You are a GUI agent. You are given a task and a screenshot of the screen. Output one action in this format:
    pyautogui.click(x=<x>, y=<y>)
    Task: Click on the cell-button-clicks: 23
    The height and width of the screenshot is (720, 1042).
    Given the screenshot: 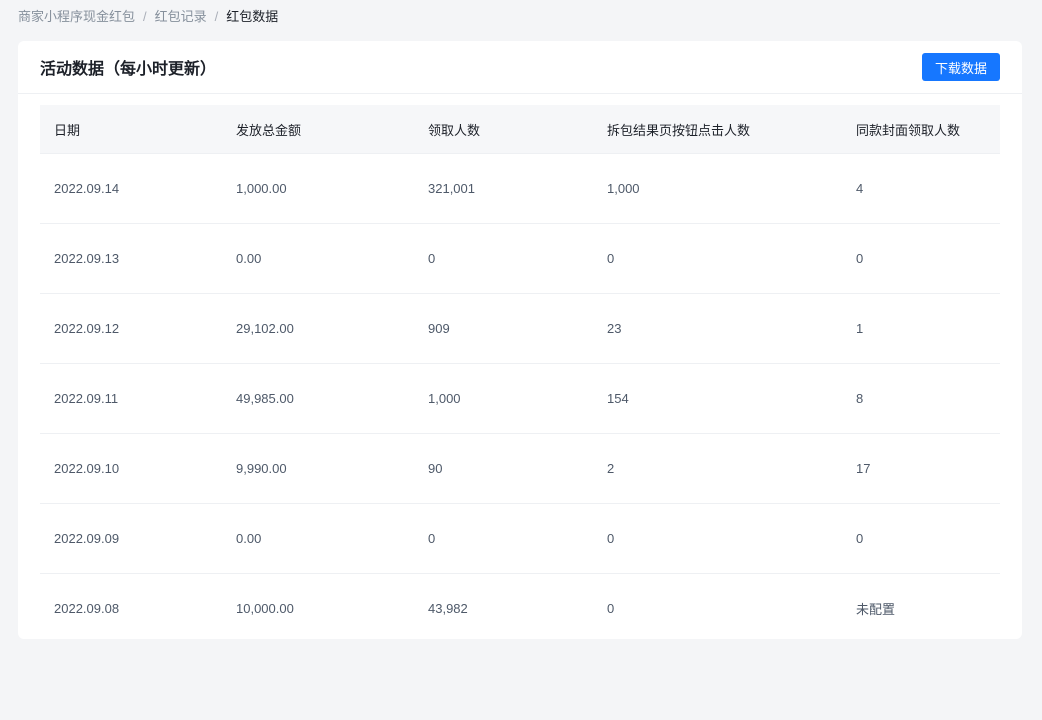 What is the action you would take?
    pyautogui.click(x=614, y=328)
    